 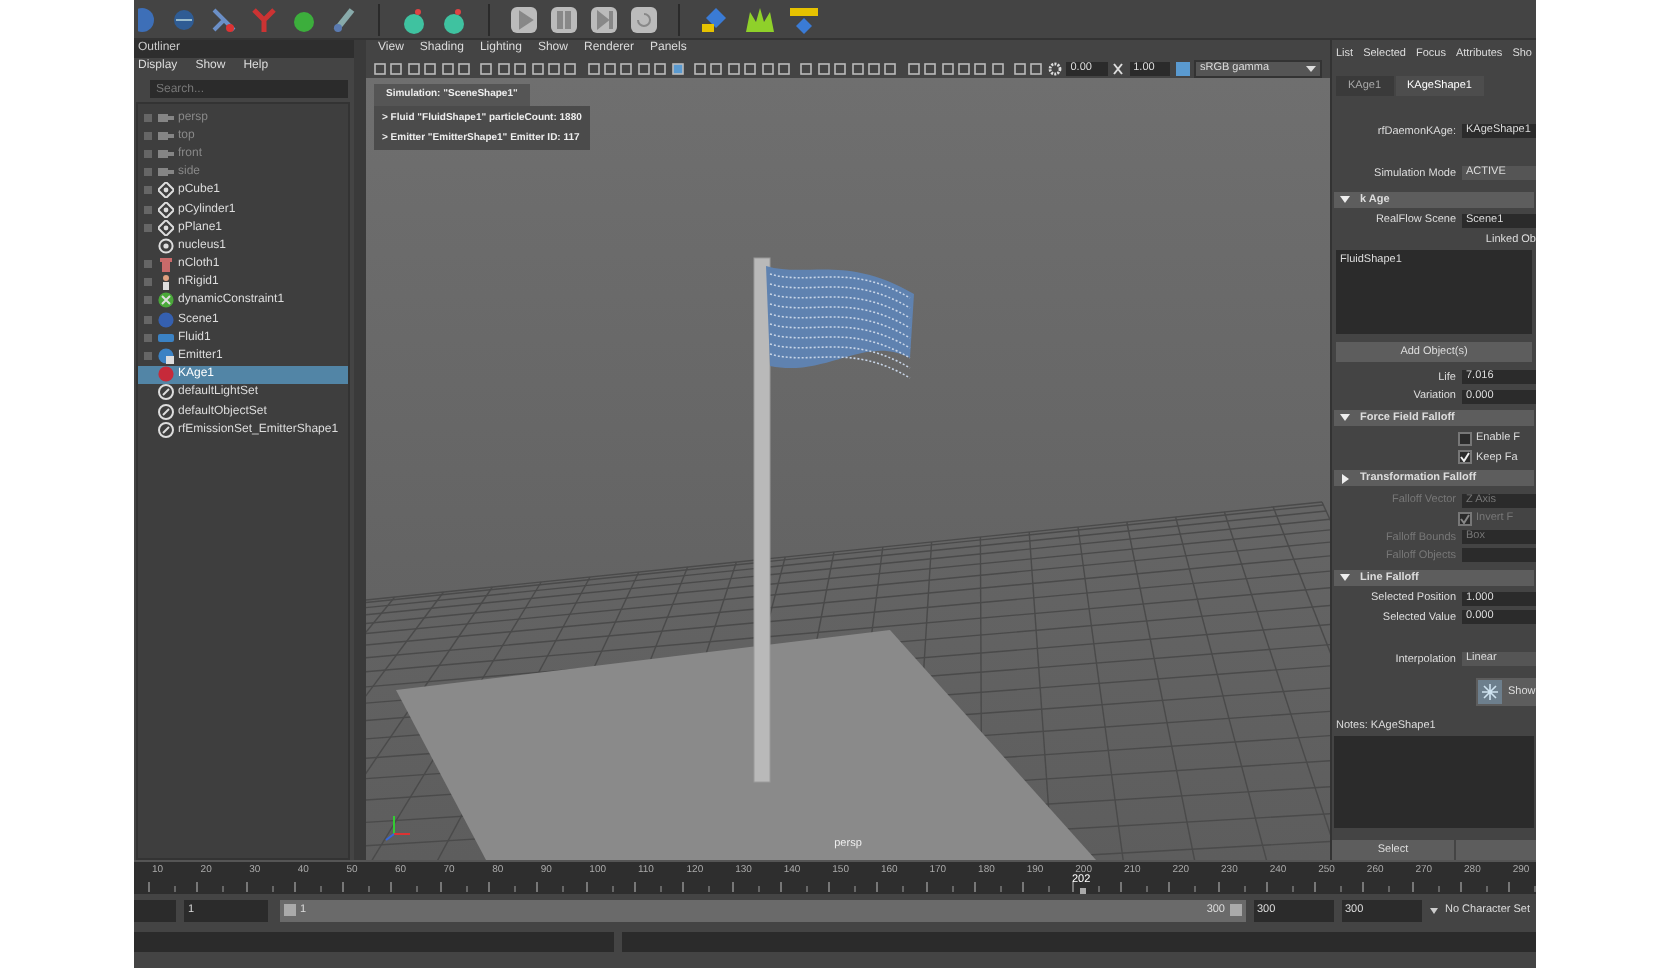 I want to click on range-field, so click(x=155, y=910).